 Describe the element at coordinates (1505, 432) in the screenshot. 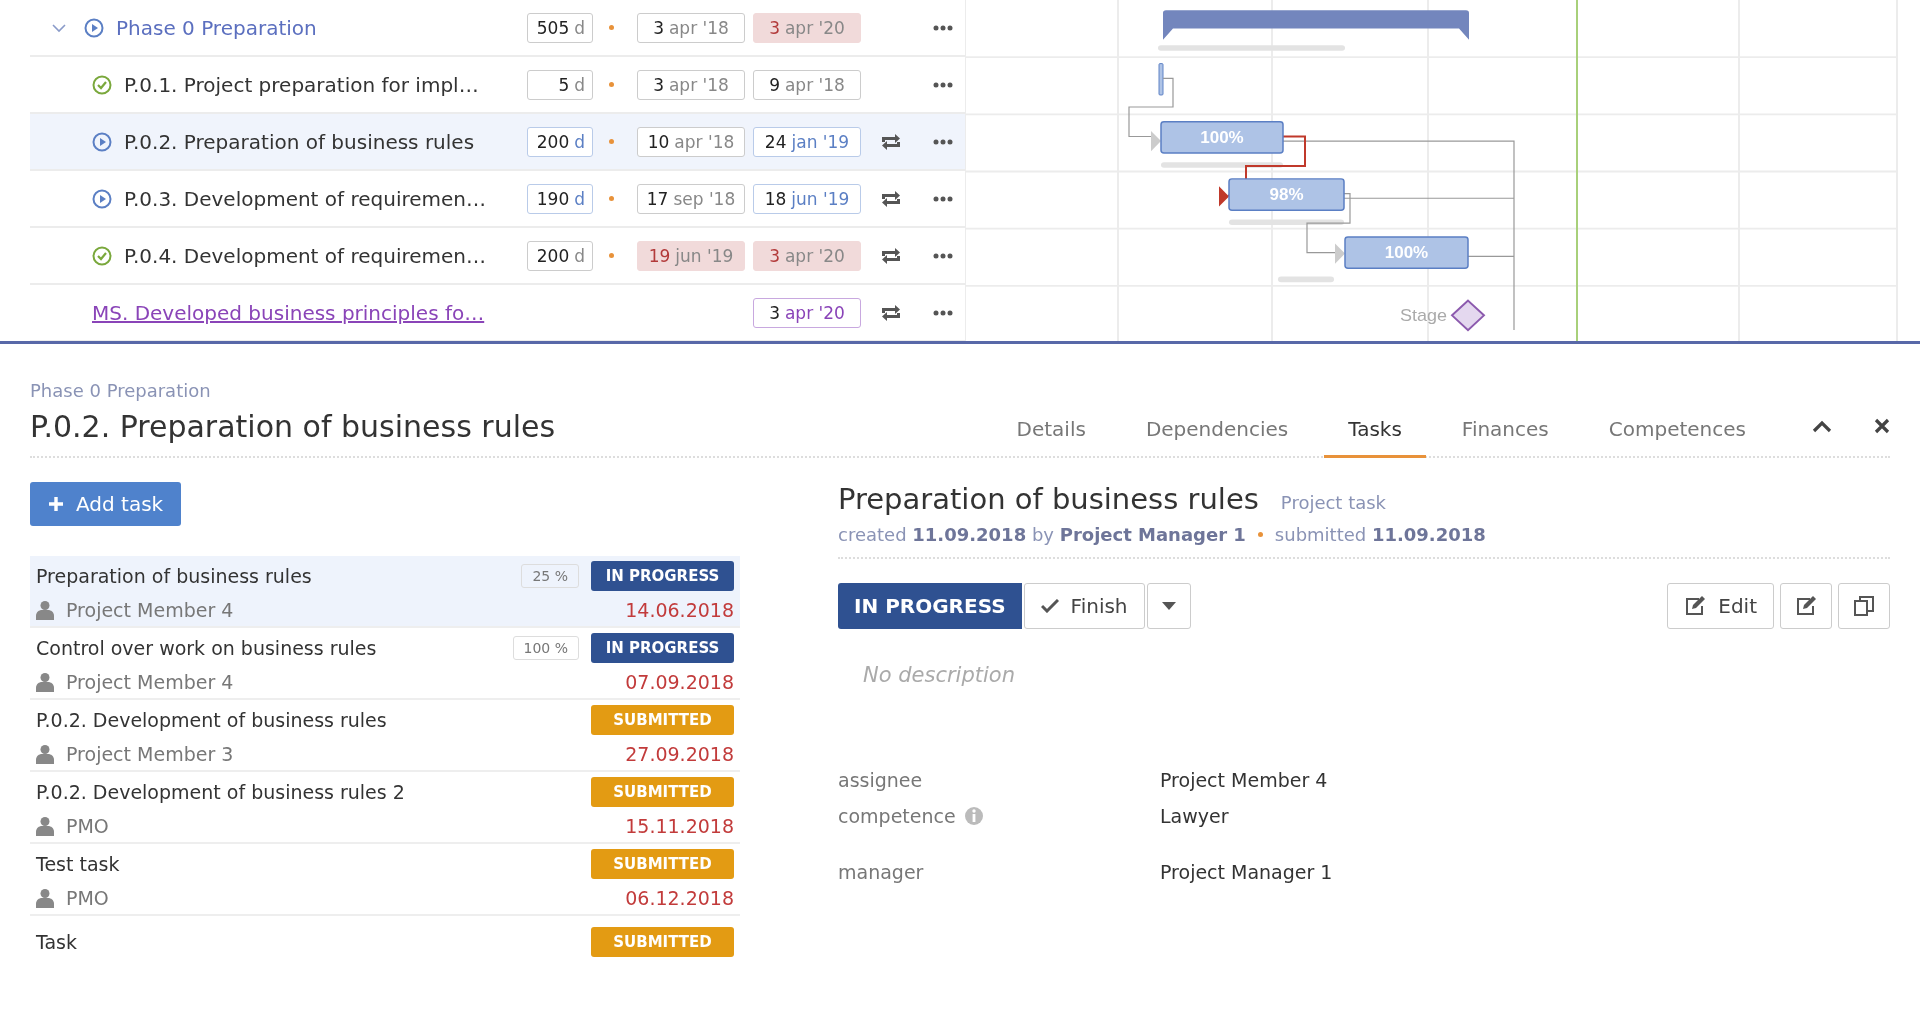

I see `tab: Finances` at that location.